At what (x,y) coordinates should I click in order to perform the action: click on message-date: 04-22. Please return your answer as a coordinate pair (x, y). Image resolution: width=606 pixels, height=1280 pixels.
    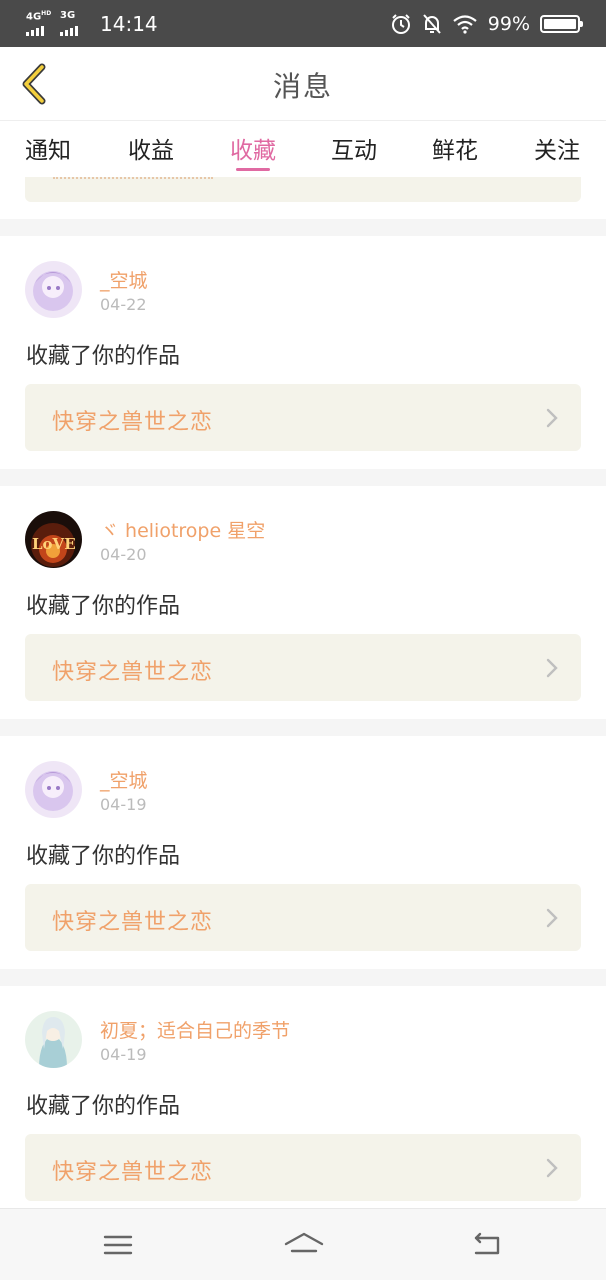
    Looking at the image, I should click on (123, 304).